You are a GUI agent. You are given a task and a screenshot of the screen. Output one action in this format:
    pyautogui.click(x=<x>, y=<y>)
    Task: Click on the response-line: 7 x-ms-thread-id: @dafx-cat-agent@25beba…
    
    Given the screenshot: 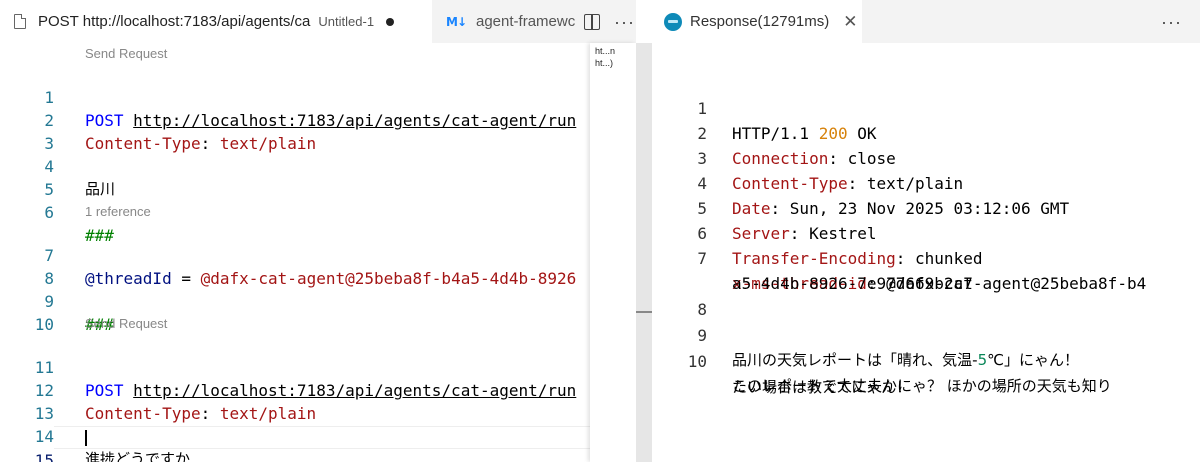 What is the action you would take?
    pyautogui.click(x=899, y=257)
    